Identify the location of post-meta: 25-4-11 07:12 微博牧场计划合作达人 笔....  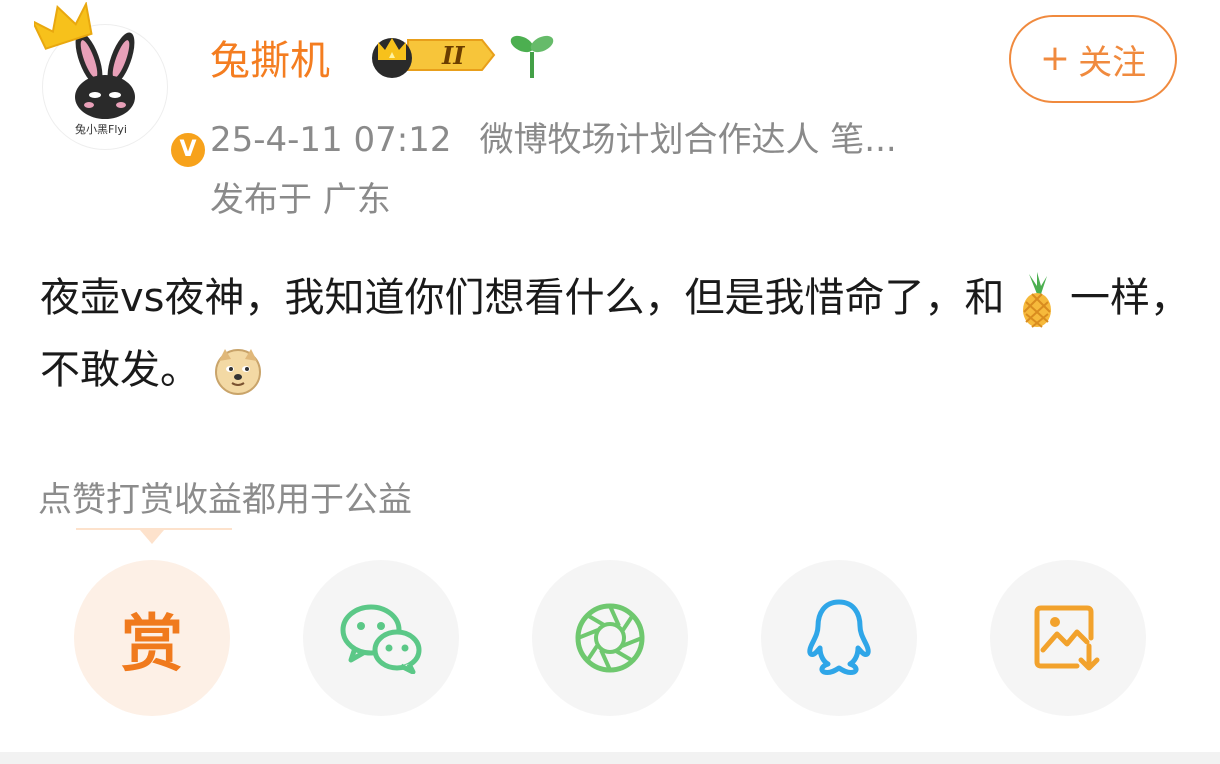
(553, 136).